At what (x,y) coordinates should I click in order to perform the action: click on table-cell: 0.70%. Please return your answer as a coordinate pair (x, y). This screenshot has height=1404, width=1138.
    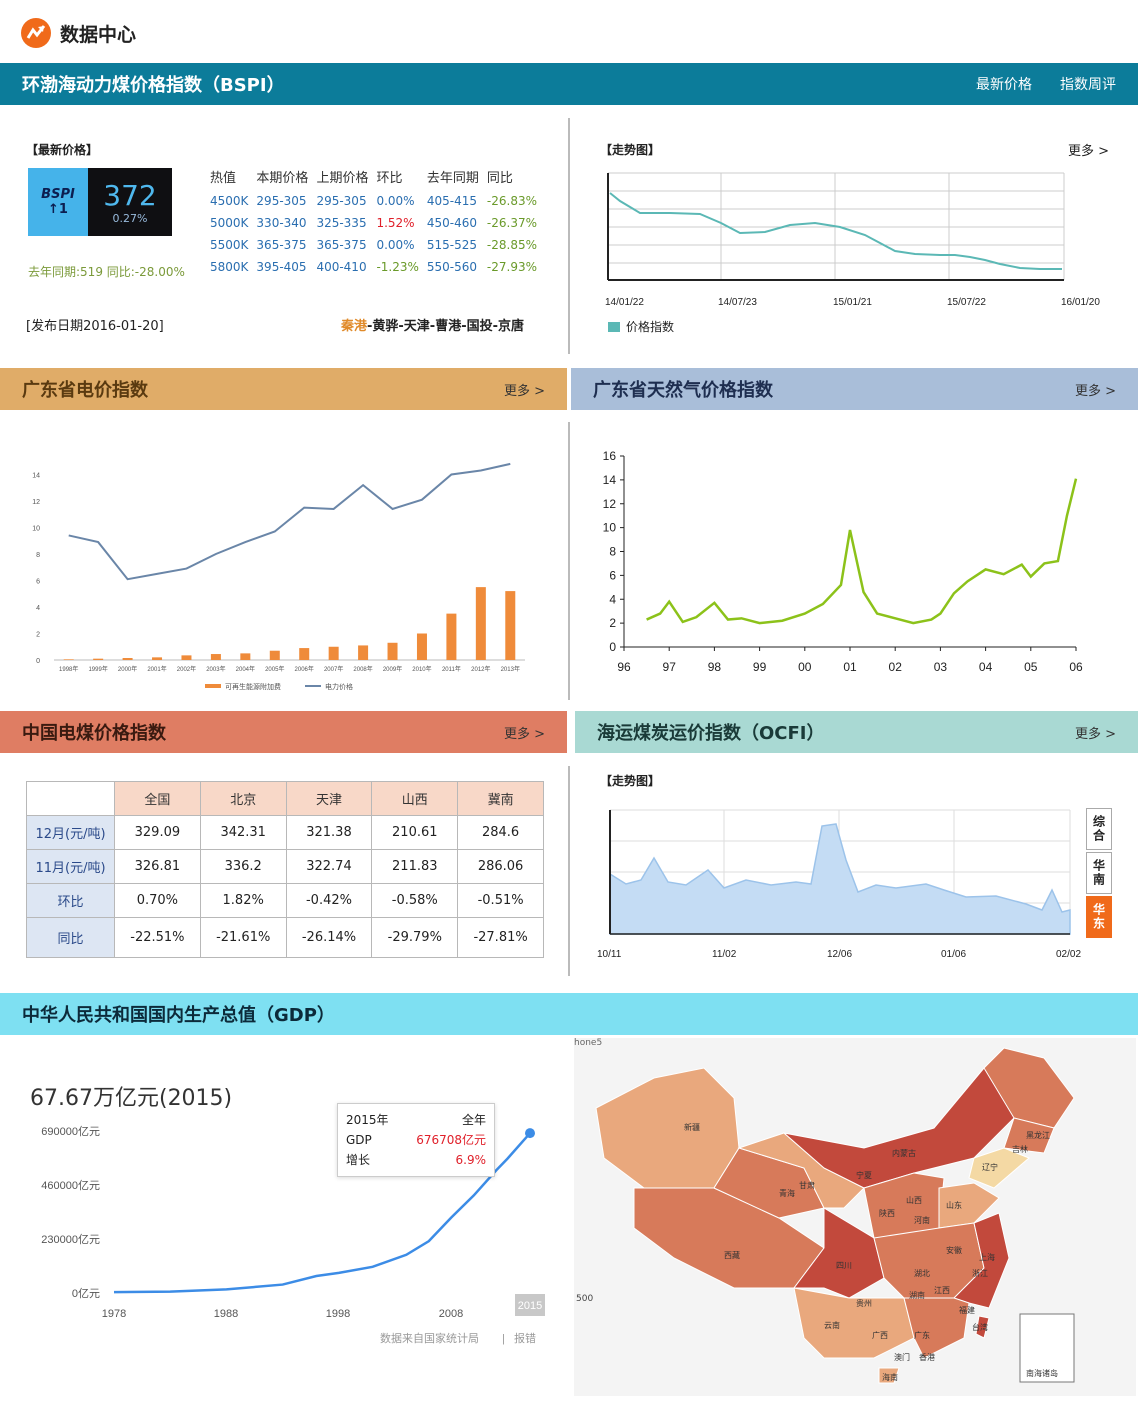
    Looking at the image, I should click on (157, 900).